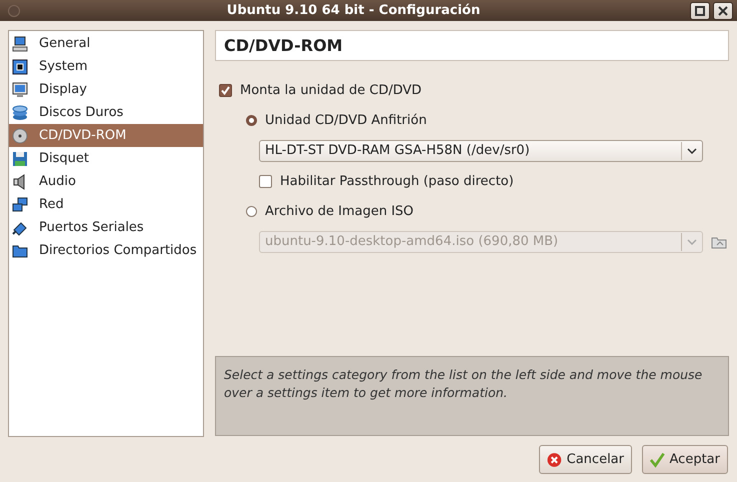 This screenshot has height=482, width=737. Describe the element at coordinates (106, 204) in the screenshot. I see `category-item: Red` at that location.